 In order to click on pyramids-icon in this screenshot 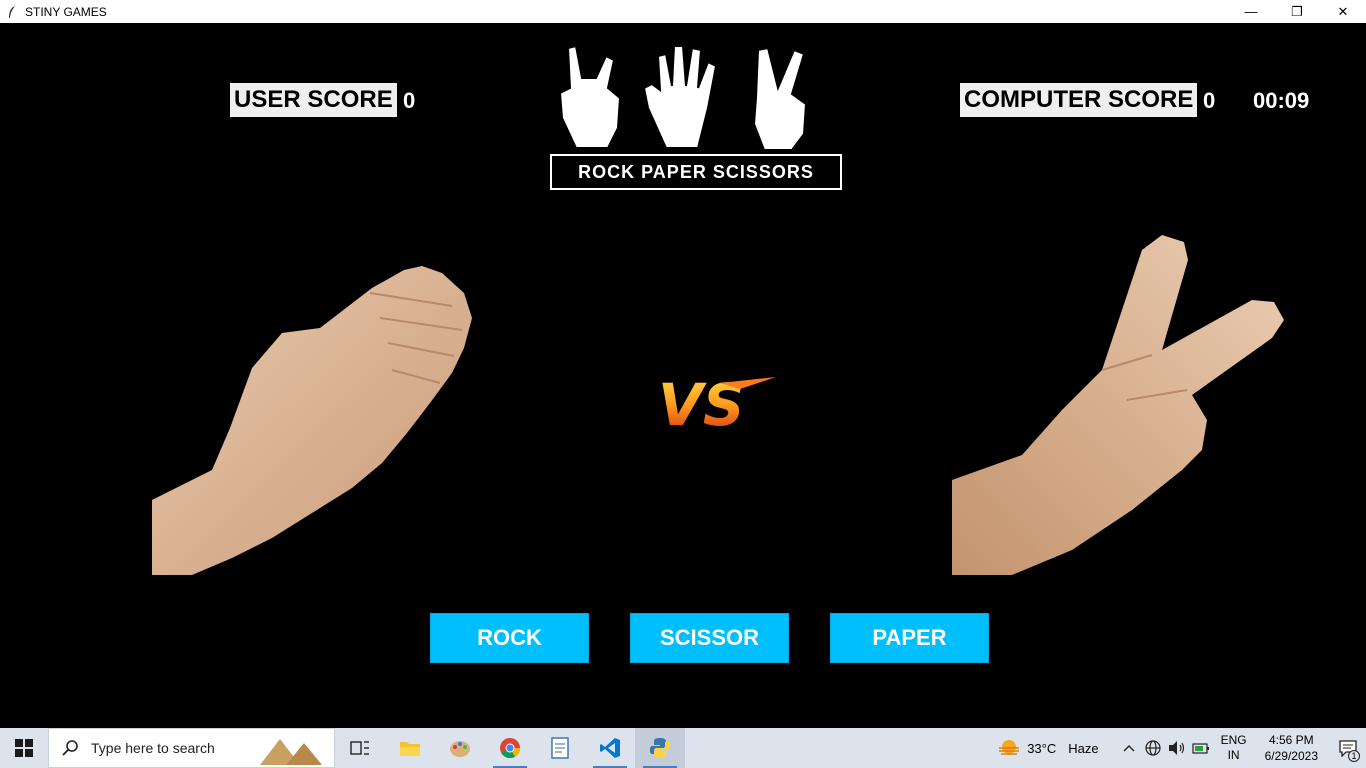, I will do `click(291, 752)`.